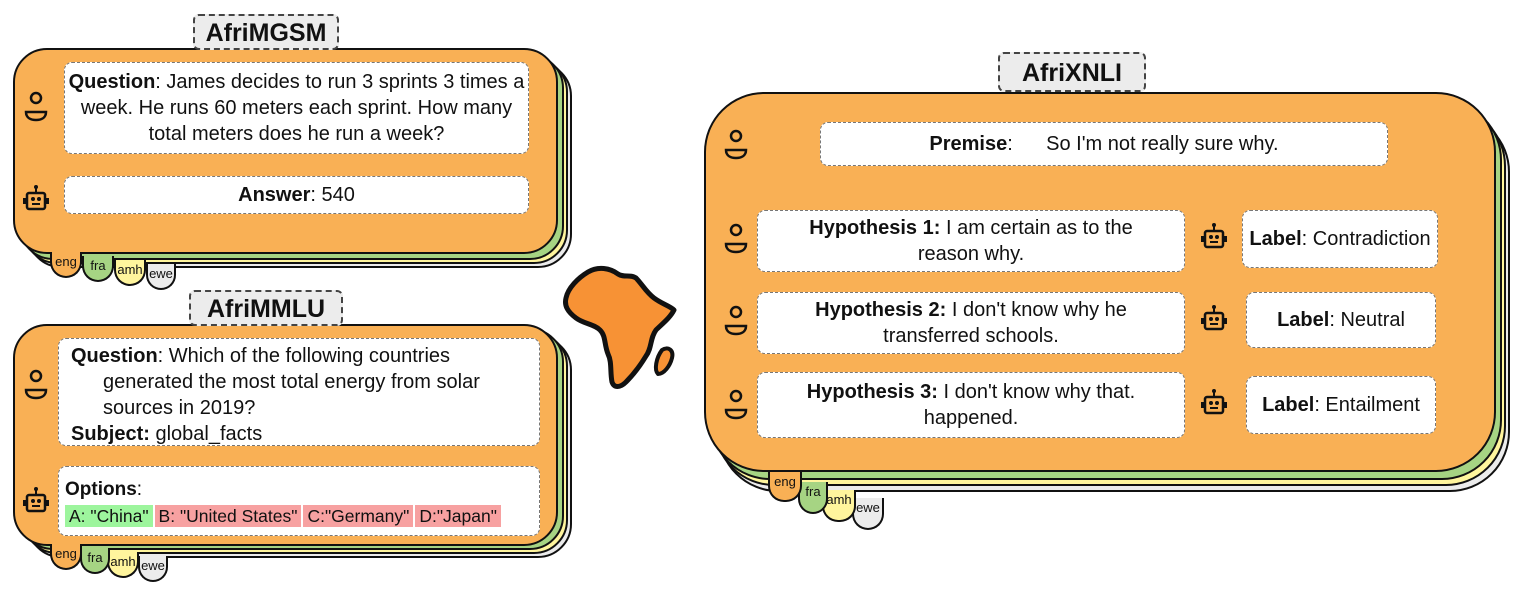 This screenshot has height=606, width=1526. What do you see at coordinates (1366, 239) in the screenshot?
I see `label-value: : Contradiction` at bounding box center [1366, 239].